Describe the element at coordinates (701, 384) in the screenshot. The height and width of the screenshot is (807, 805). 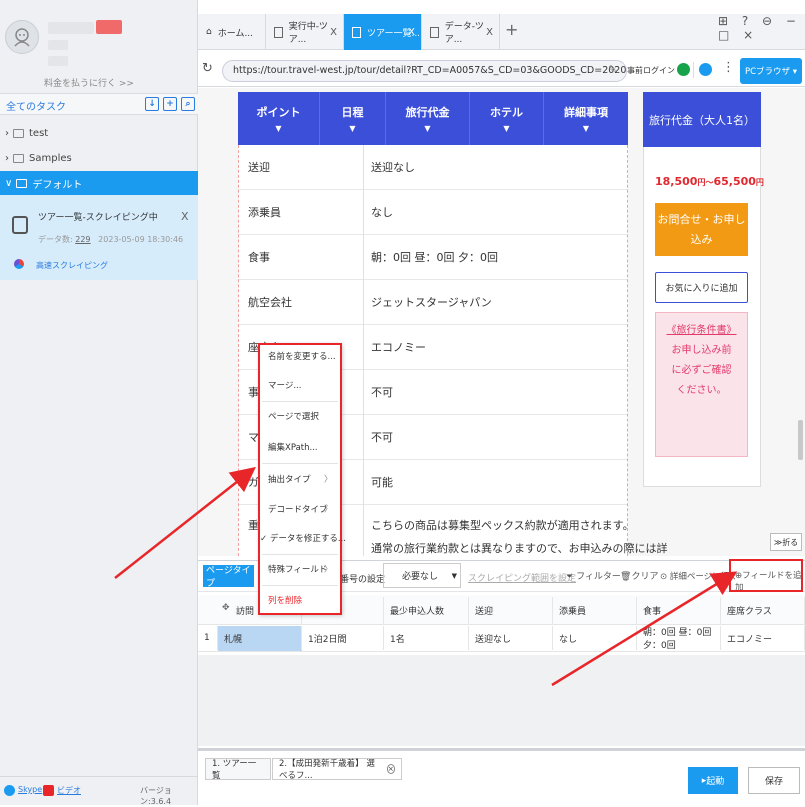
I see `terms-box: 《旅行条件書》 お申し込み前に必ずご確認ください。` at that location.